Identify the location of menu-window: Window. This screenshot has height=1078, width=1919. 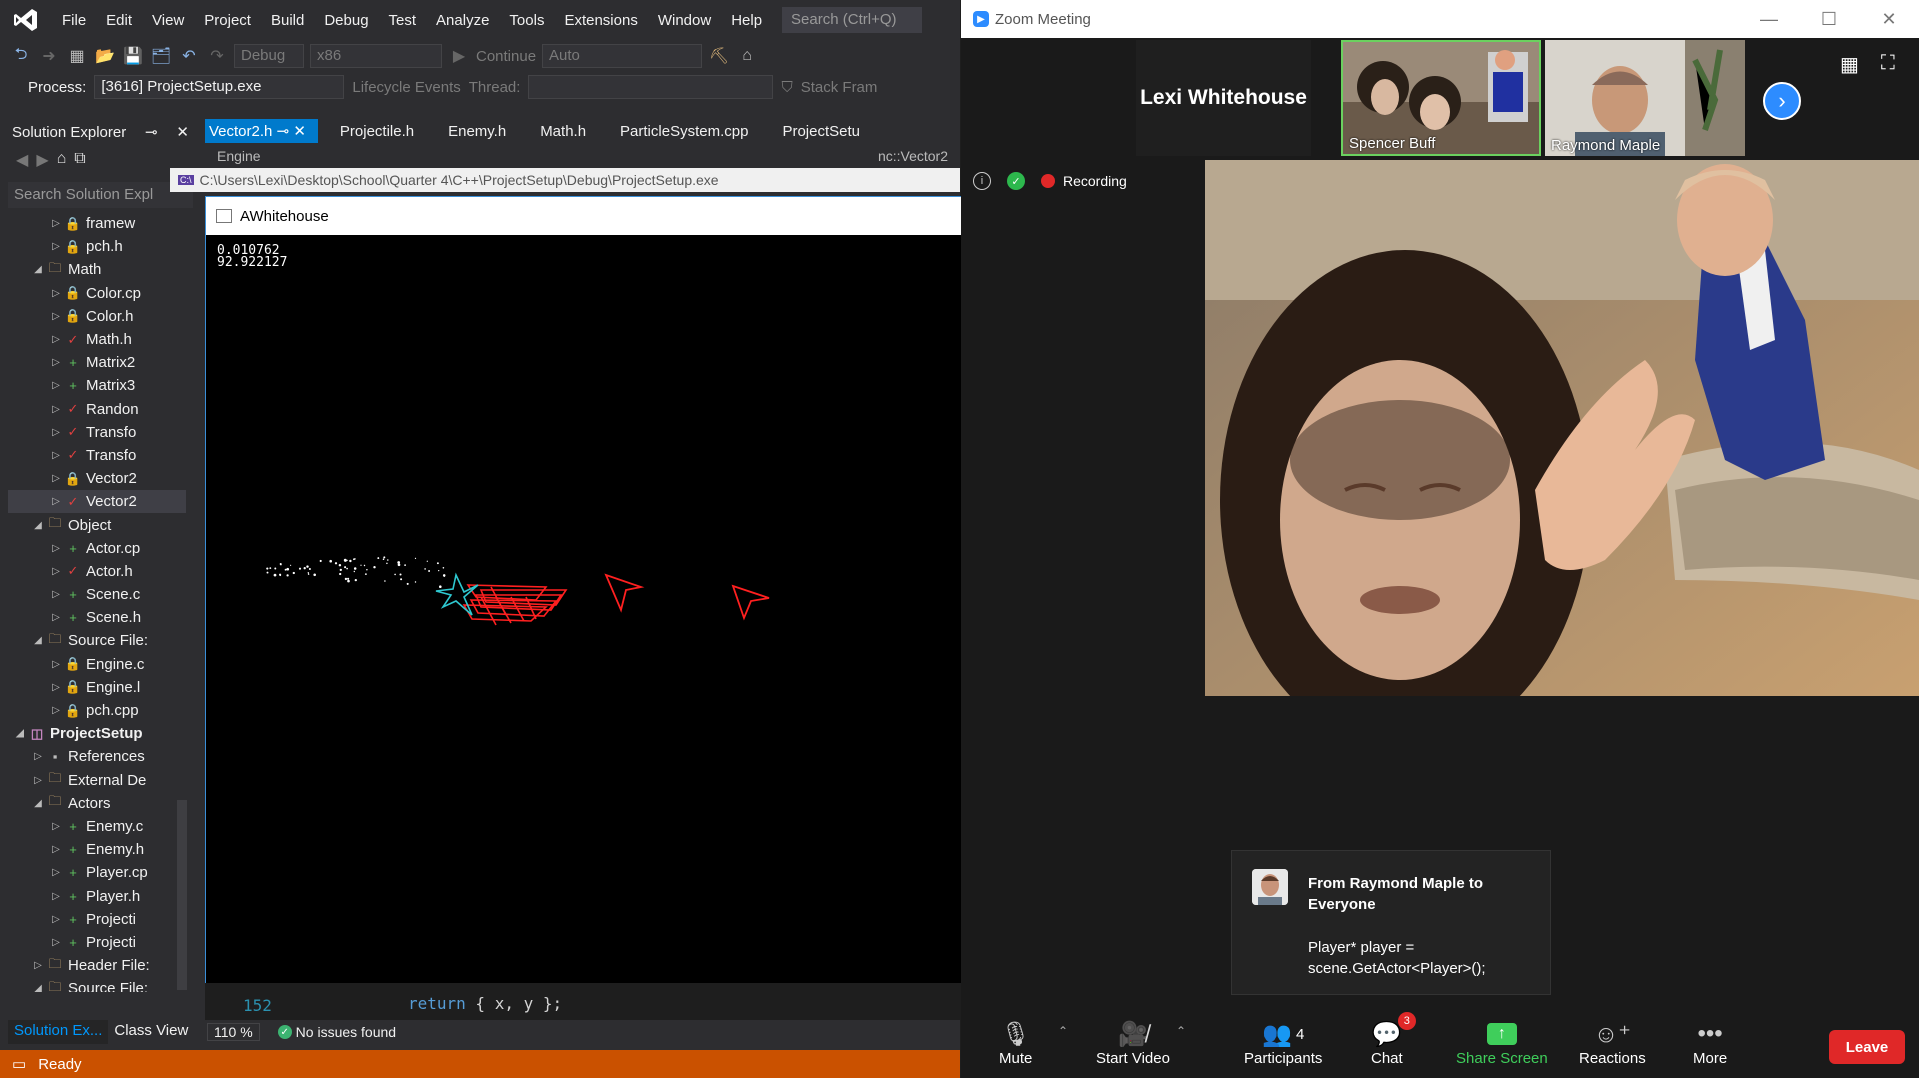
(684, 20).